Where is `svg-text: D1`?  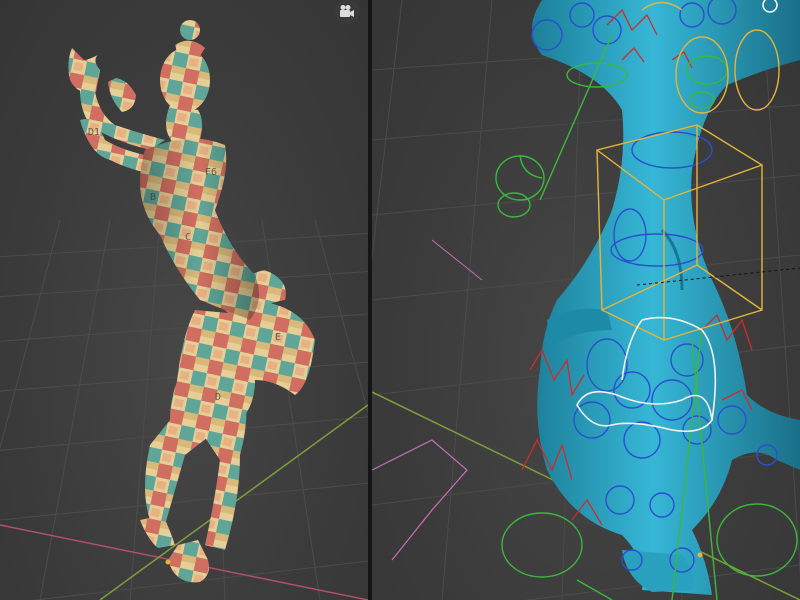 svg-text: D1 is located at coordinates (94, 132).